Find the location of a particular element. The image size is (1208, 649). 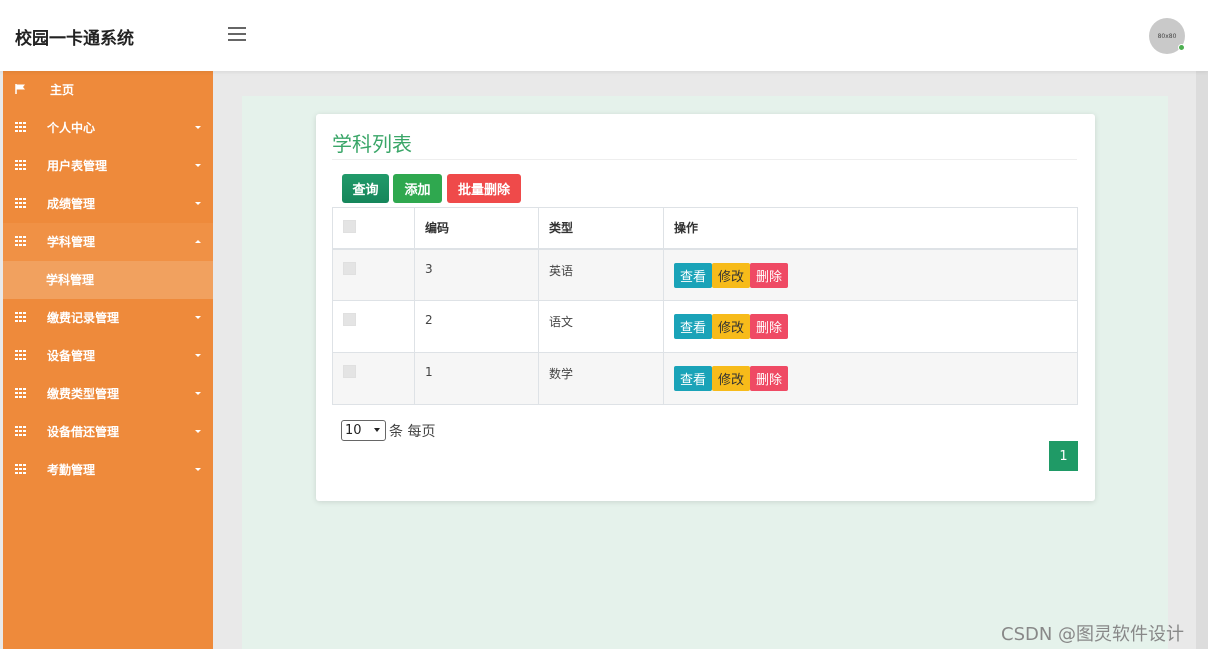

sidebar-item-personal-center: 个人中心 is located at coordinates (108, 128).